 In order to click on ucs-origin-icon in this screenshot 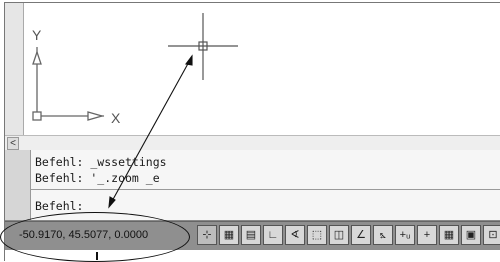, I will do `click(37, 116)`.